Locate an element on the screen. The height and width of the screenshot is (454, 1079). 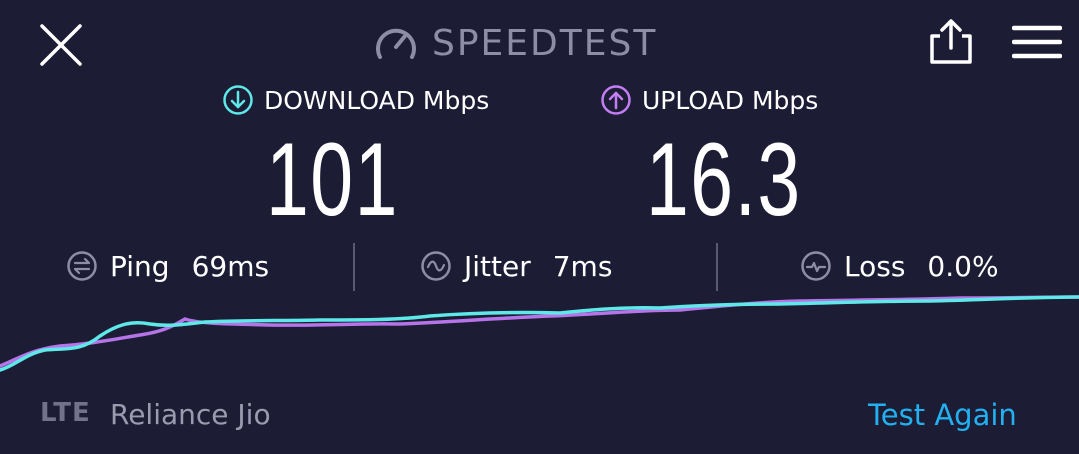
test-again-button: Test Again is located at coordinates (942, 415).